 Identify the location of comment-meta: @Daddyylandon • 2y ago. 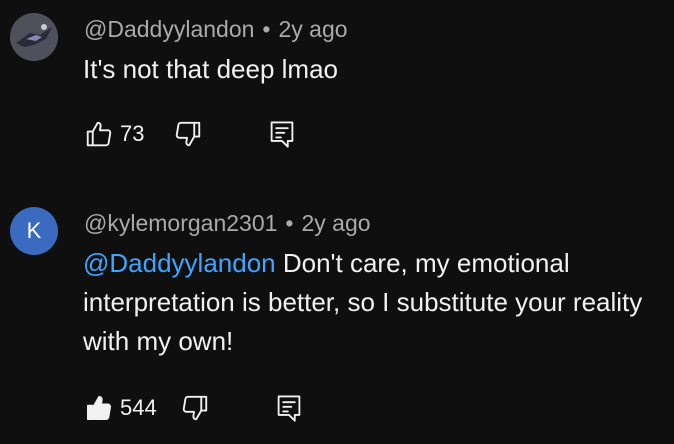
(216, 29).